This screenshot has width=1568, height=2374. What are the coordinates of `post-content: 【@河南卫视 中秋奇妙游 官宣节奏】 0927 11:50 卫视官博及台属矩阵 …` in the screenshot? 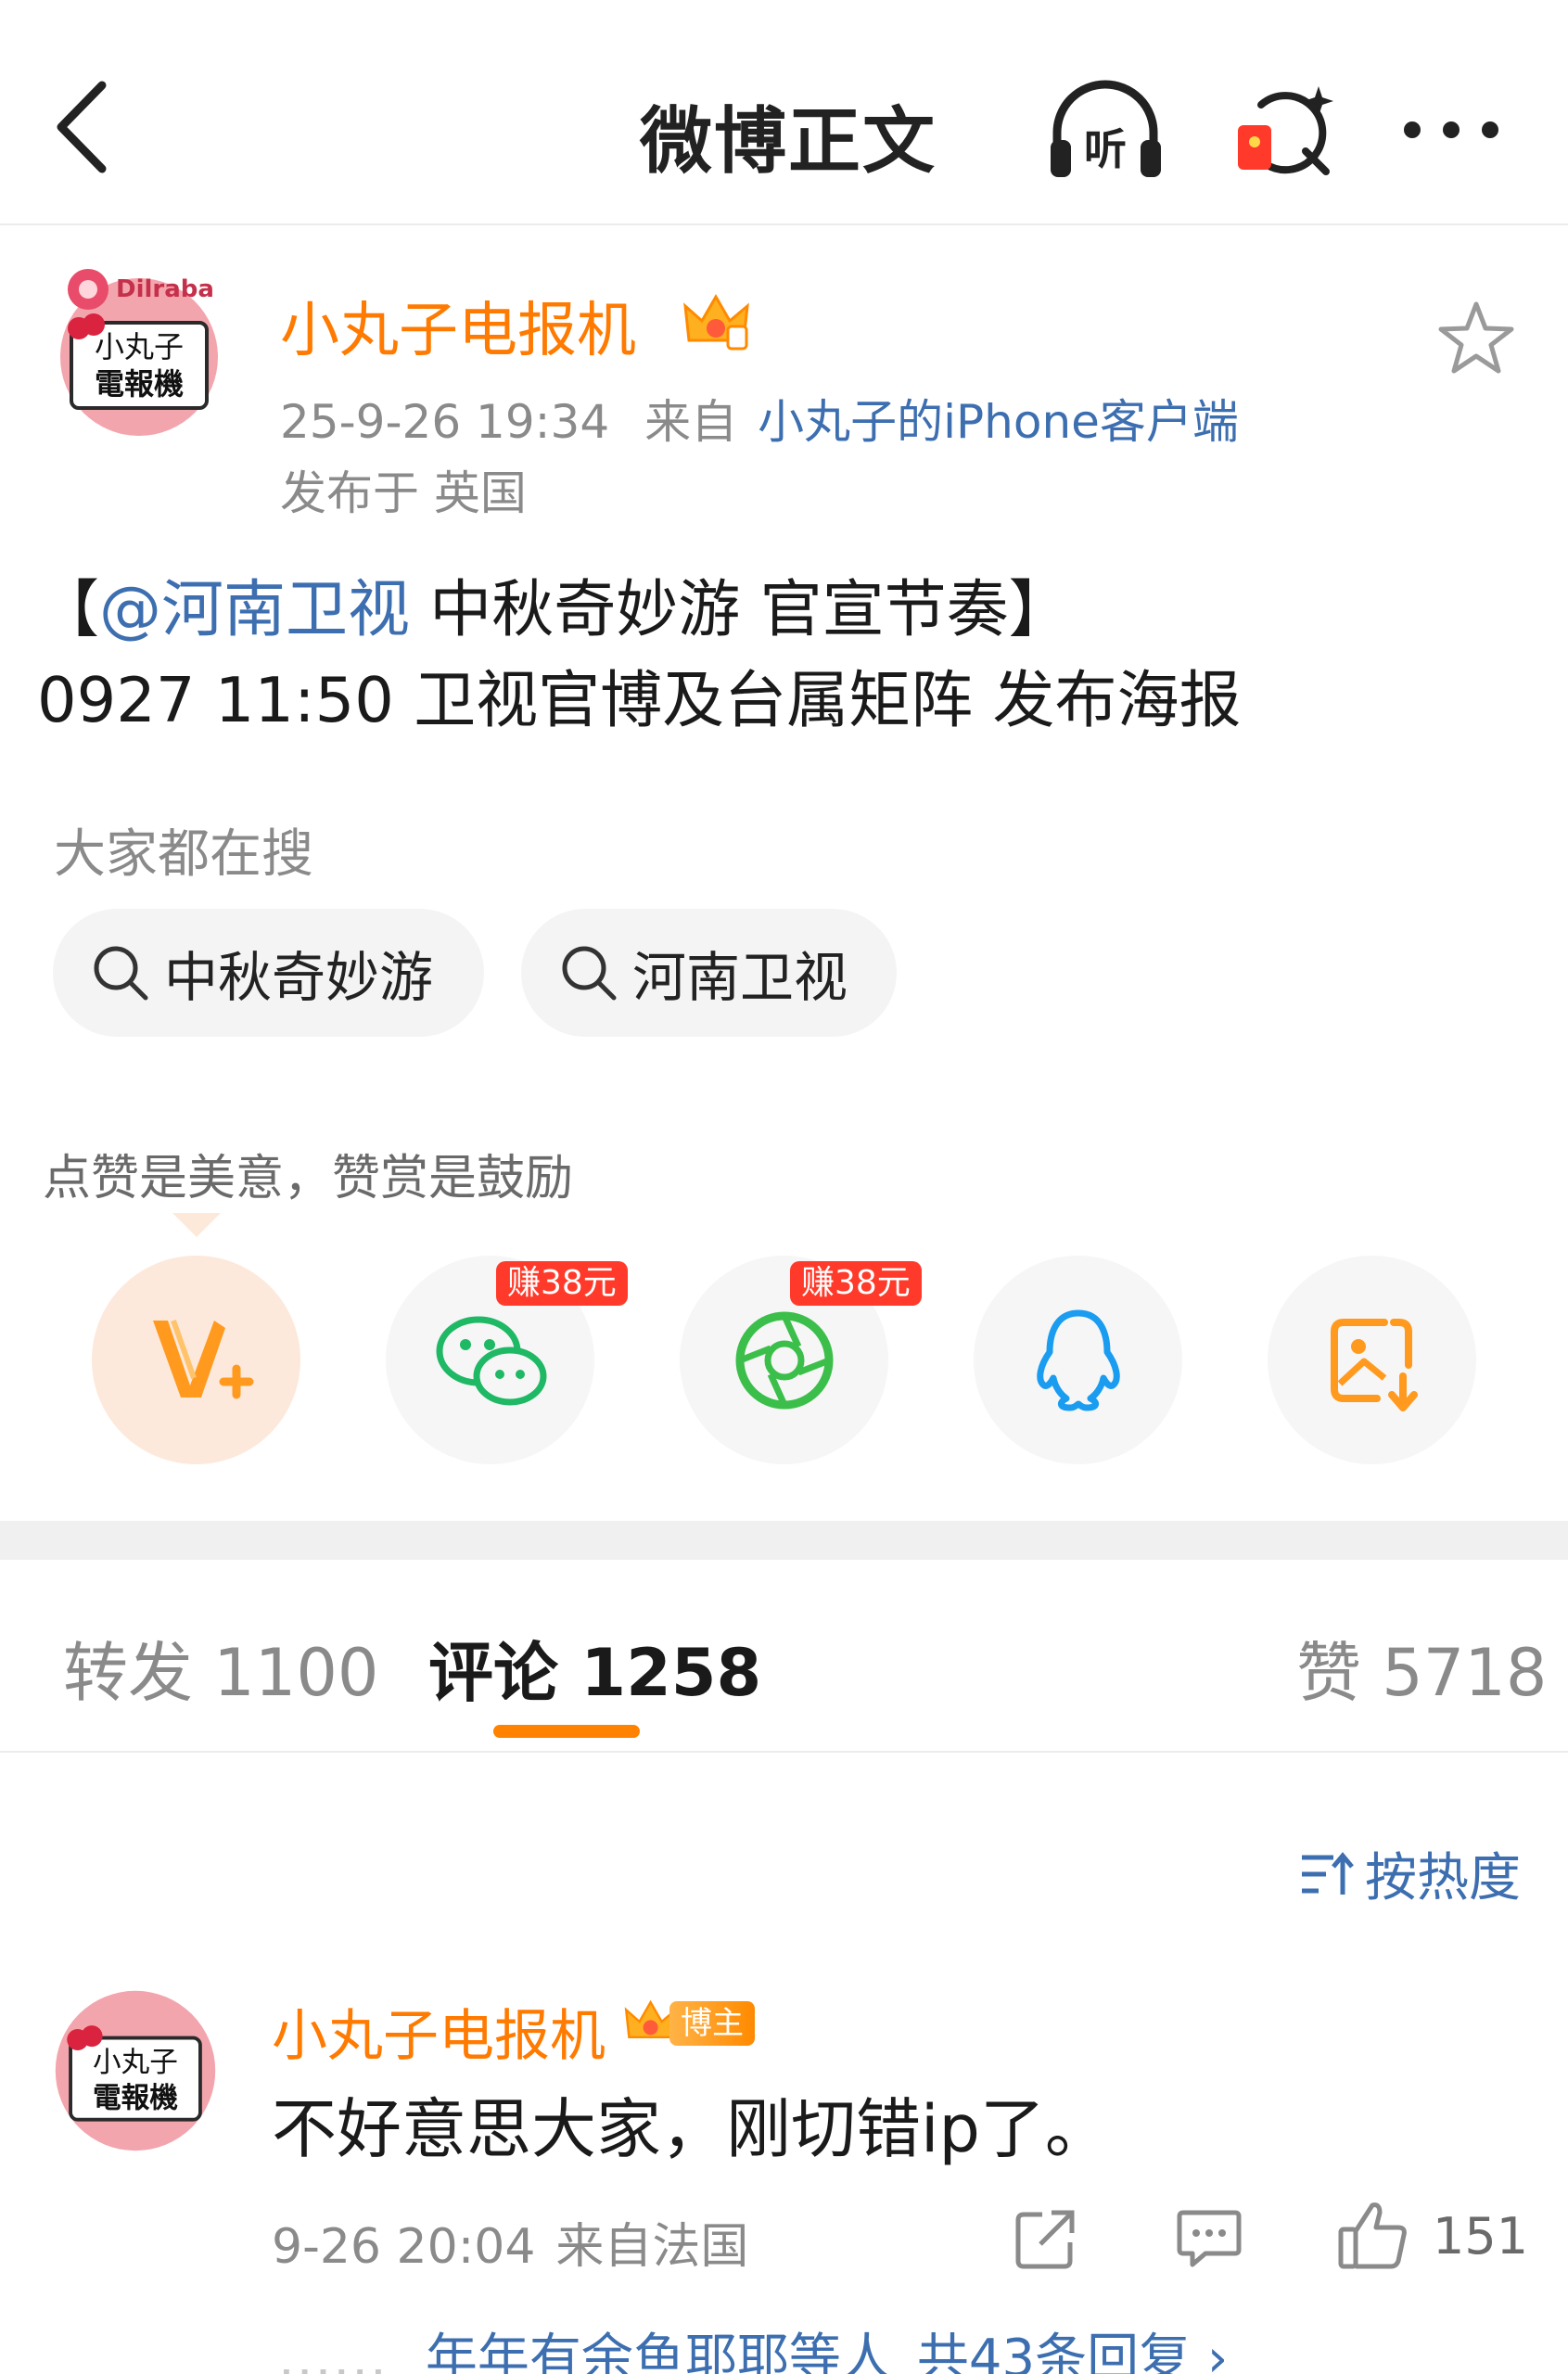 It's located at (639, 655).